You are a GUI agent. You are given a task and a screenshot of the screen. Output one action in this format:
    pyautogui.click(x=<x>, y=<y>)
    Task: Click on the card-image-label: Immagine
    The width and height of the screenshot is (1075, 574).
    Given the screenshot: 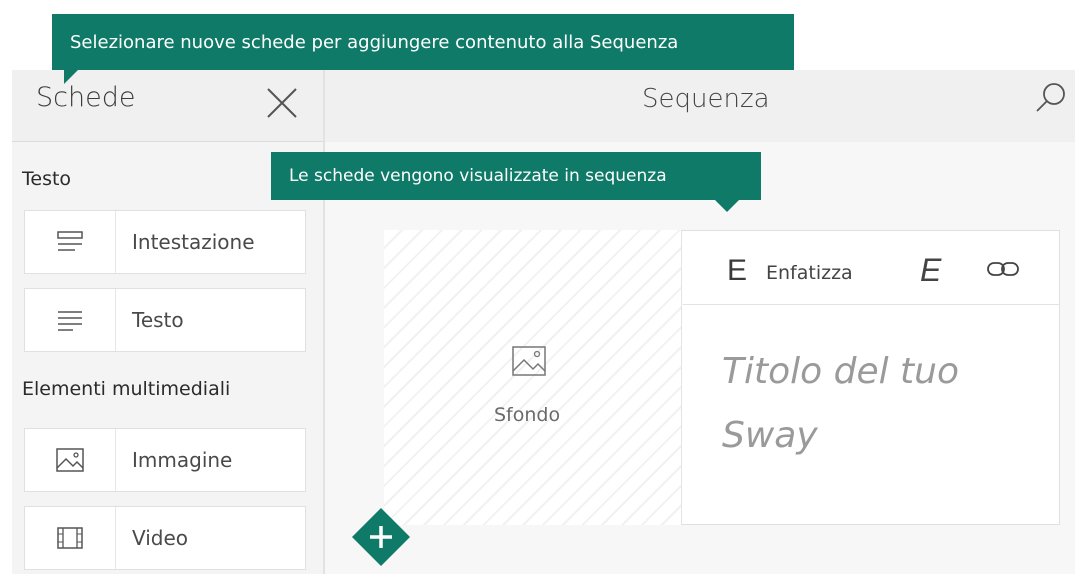 What is the action you would take?
    pyautogui.click(x=182, y=460)
    